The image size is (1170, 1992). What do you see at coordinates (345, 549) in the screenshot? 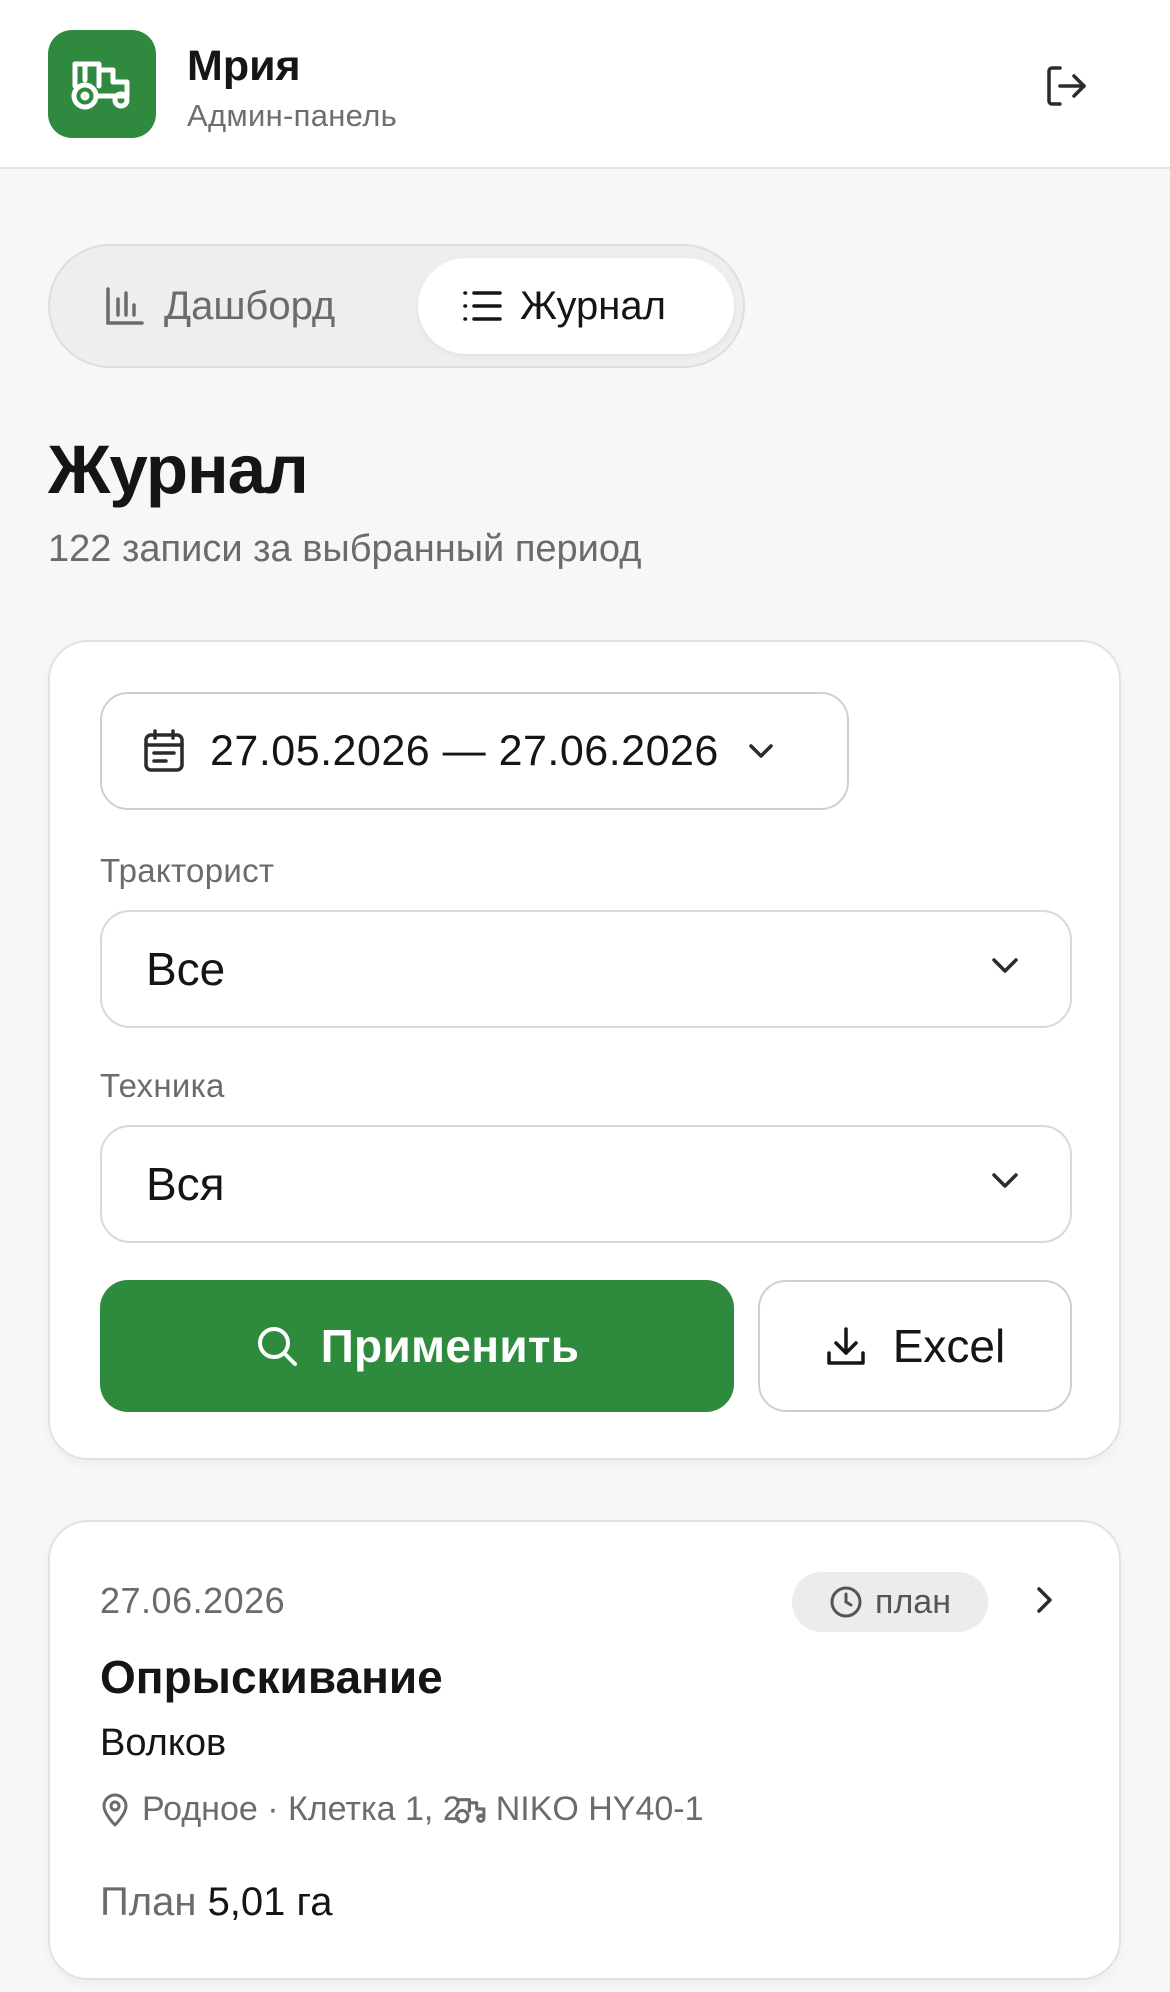
I see `records-count: 122 записи за выбранный период` at bounding box center [345, 549].